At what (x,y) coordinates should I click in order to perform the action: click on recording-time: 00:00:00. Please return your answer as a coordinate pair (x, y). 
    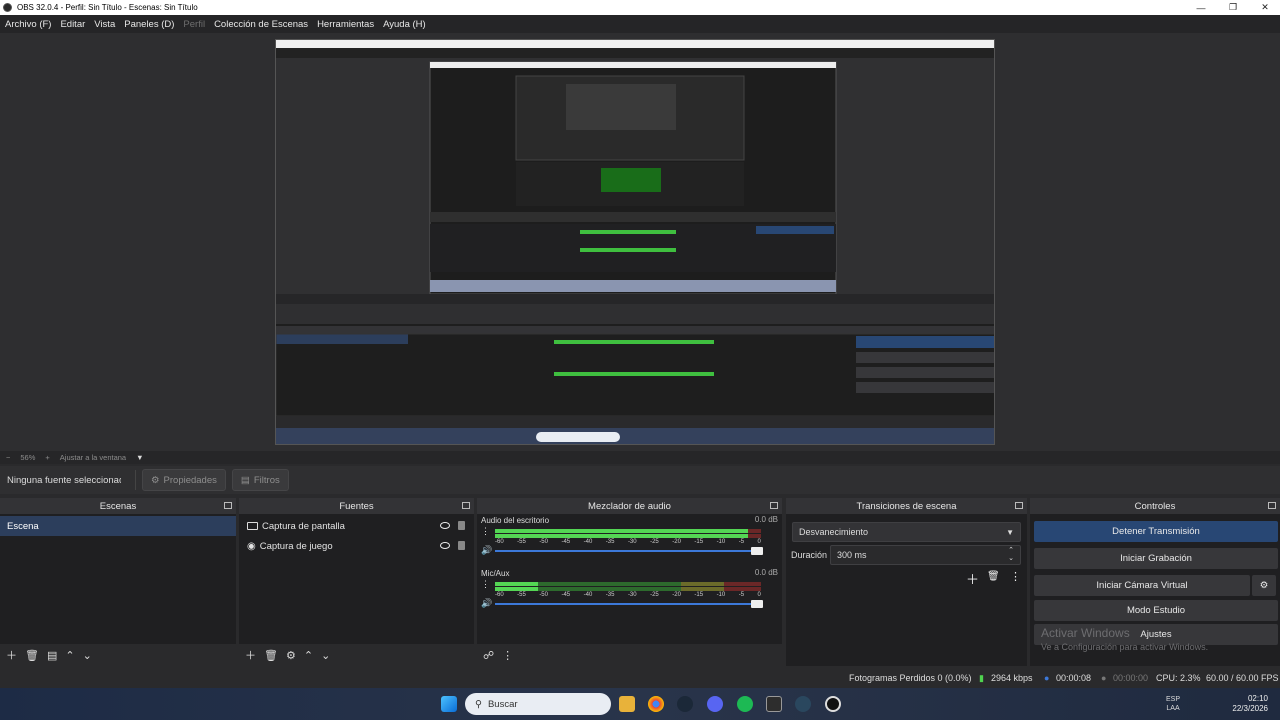
    Looking at the image, I should click on (1131, 678).